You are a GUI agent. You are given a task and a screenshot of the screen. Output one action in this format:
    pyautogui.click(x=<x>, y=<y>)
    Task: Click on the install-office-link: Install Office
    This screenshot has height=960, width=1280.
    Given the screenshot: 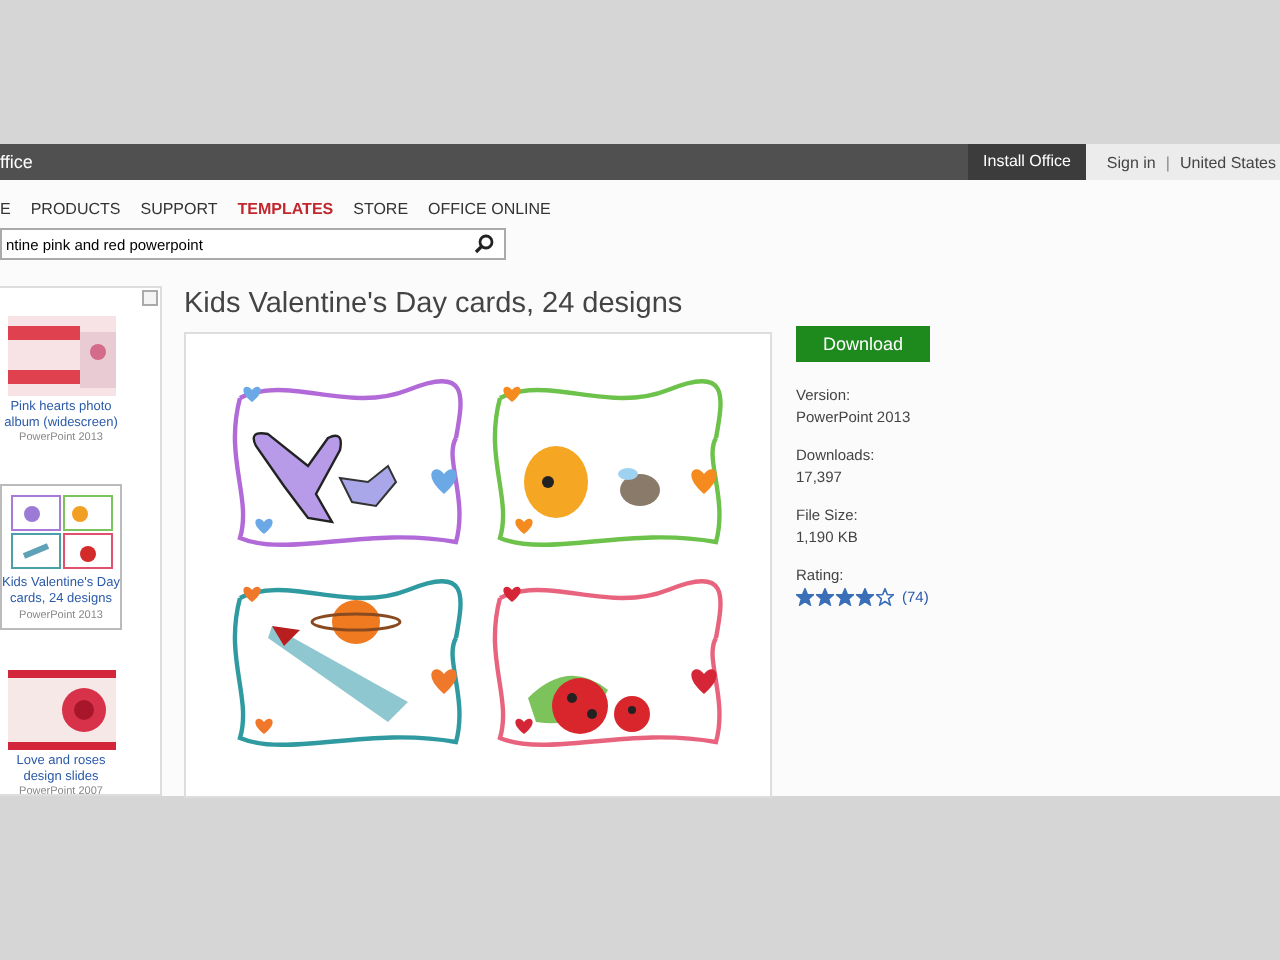 What is the action you would take?
    pyautogui.click(x=1027, y=162)
    